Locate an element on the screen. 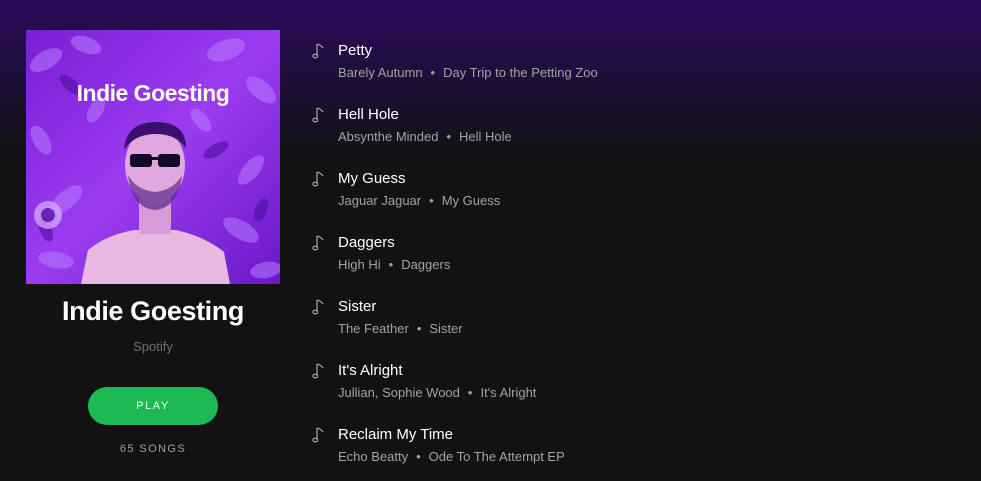 The width and height of the screenshot is (981, 481). track-album: My Guess is located at coordinates (471, 200).